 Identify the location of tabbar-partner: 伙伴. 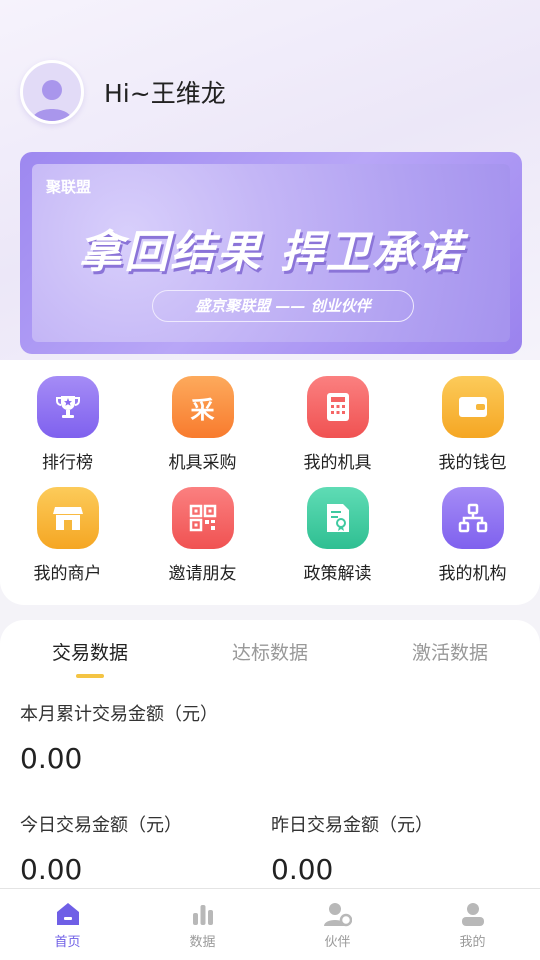
(337, 924).